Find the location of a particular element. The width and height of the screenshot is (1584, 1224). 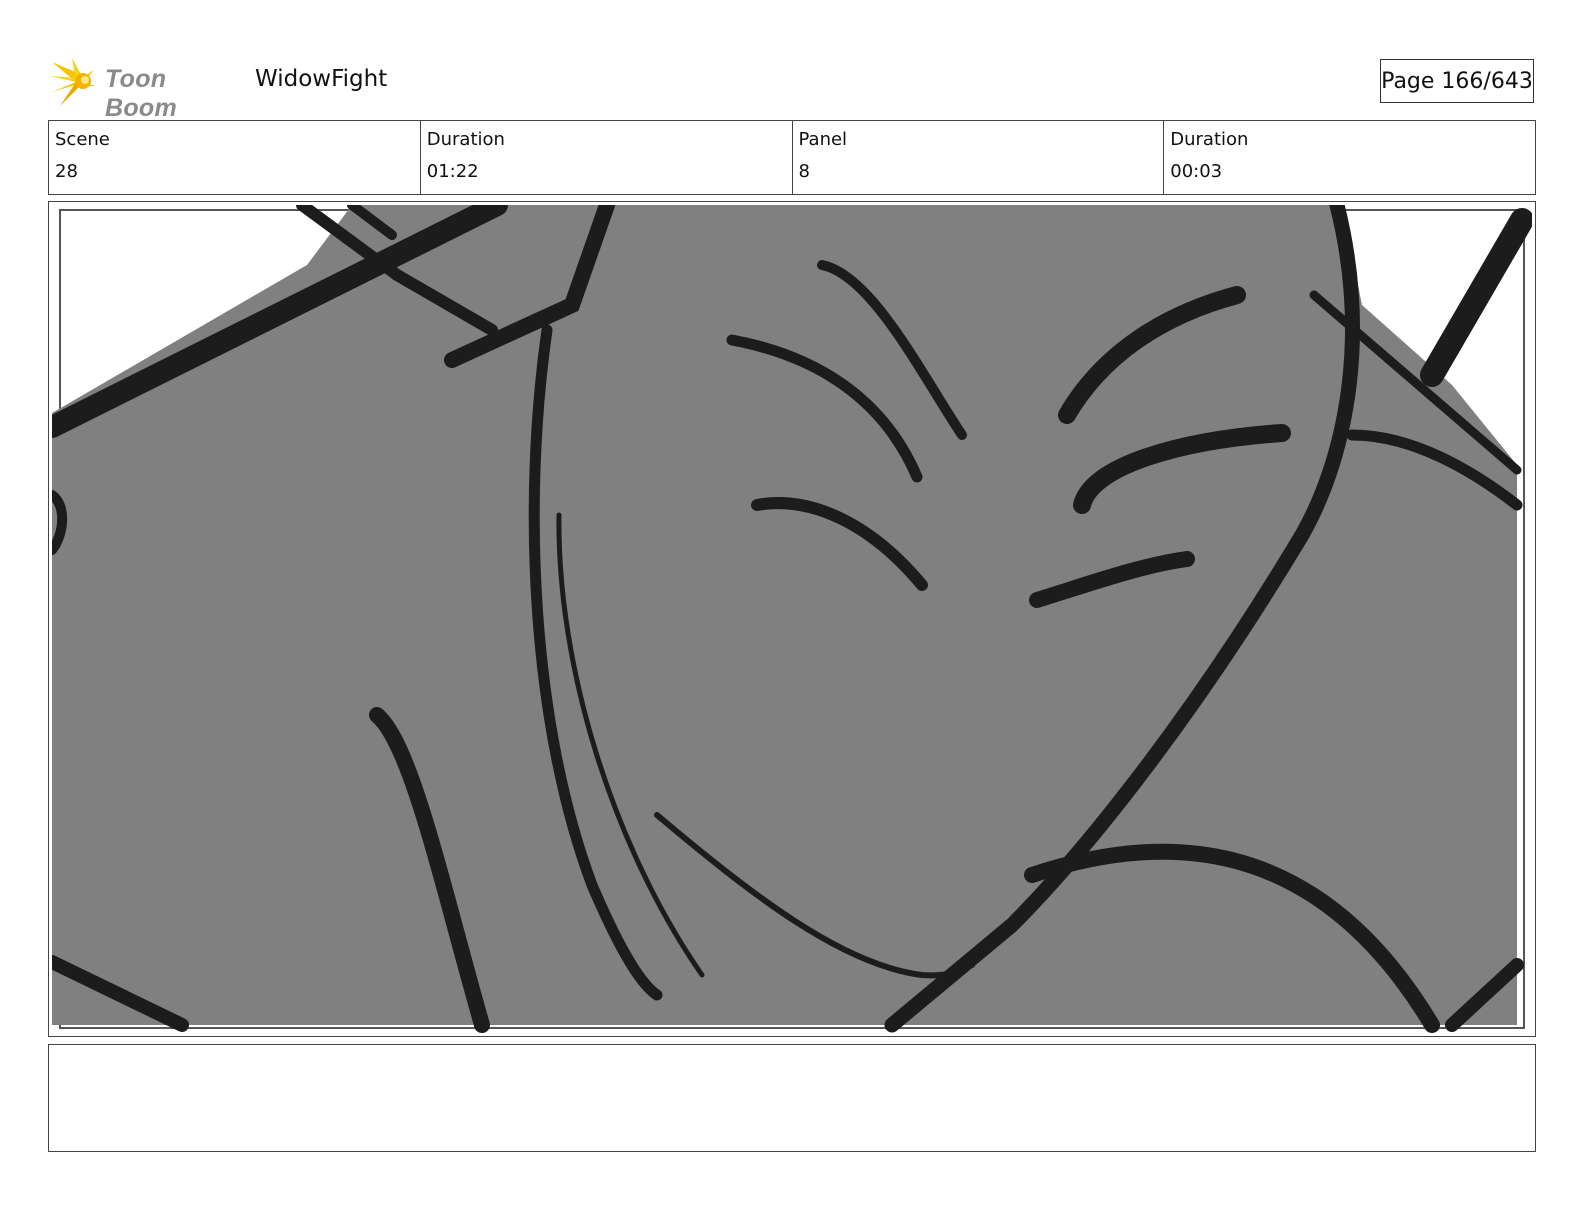

toon-boom-logo: Toon Boom is located at coordinates (145, 89).